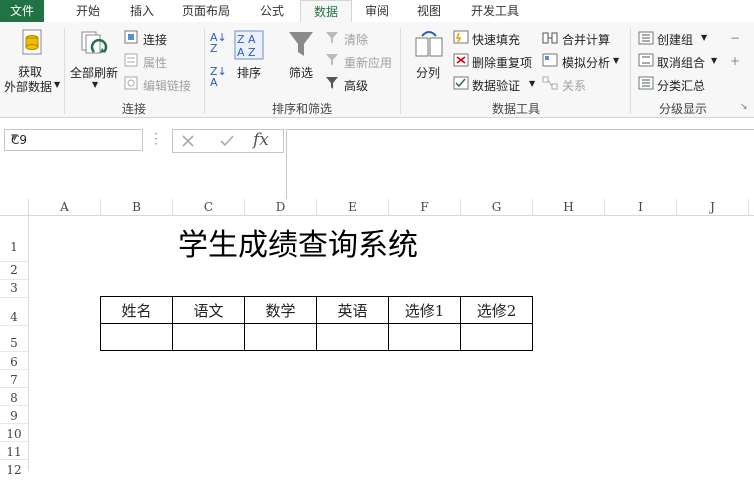 The image size is (754, 480). I want to click on filter-button: 筛选, so click(301, 72).